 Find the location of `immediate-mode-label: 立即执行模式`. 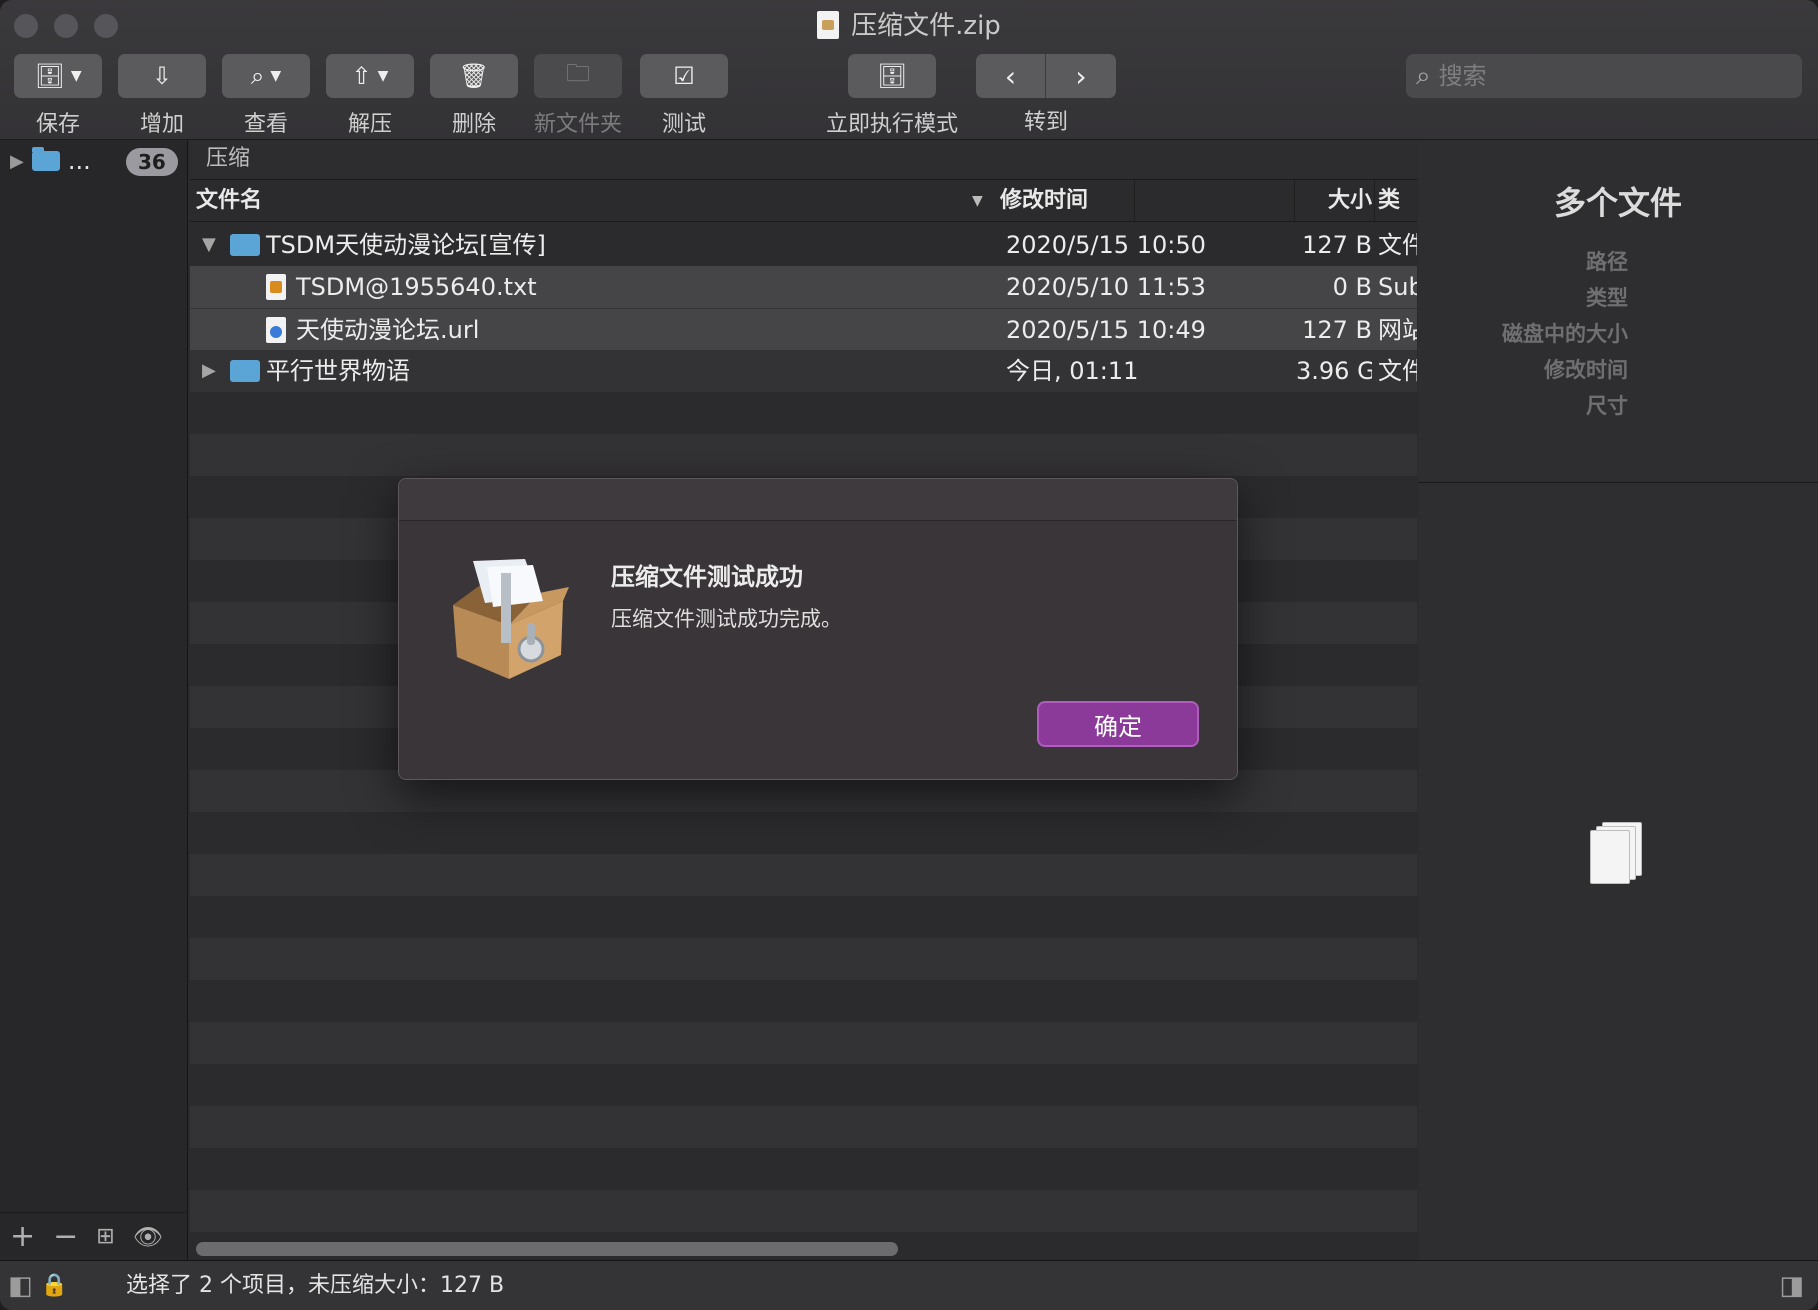

immediate-mode-label: 立即执行模式 is located at coordinates (892, 124).